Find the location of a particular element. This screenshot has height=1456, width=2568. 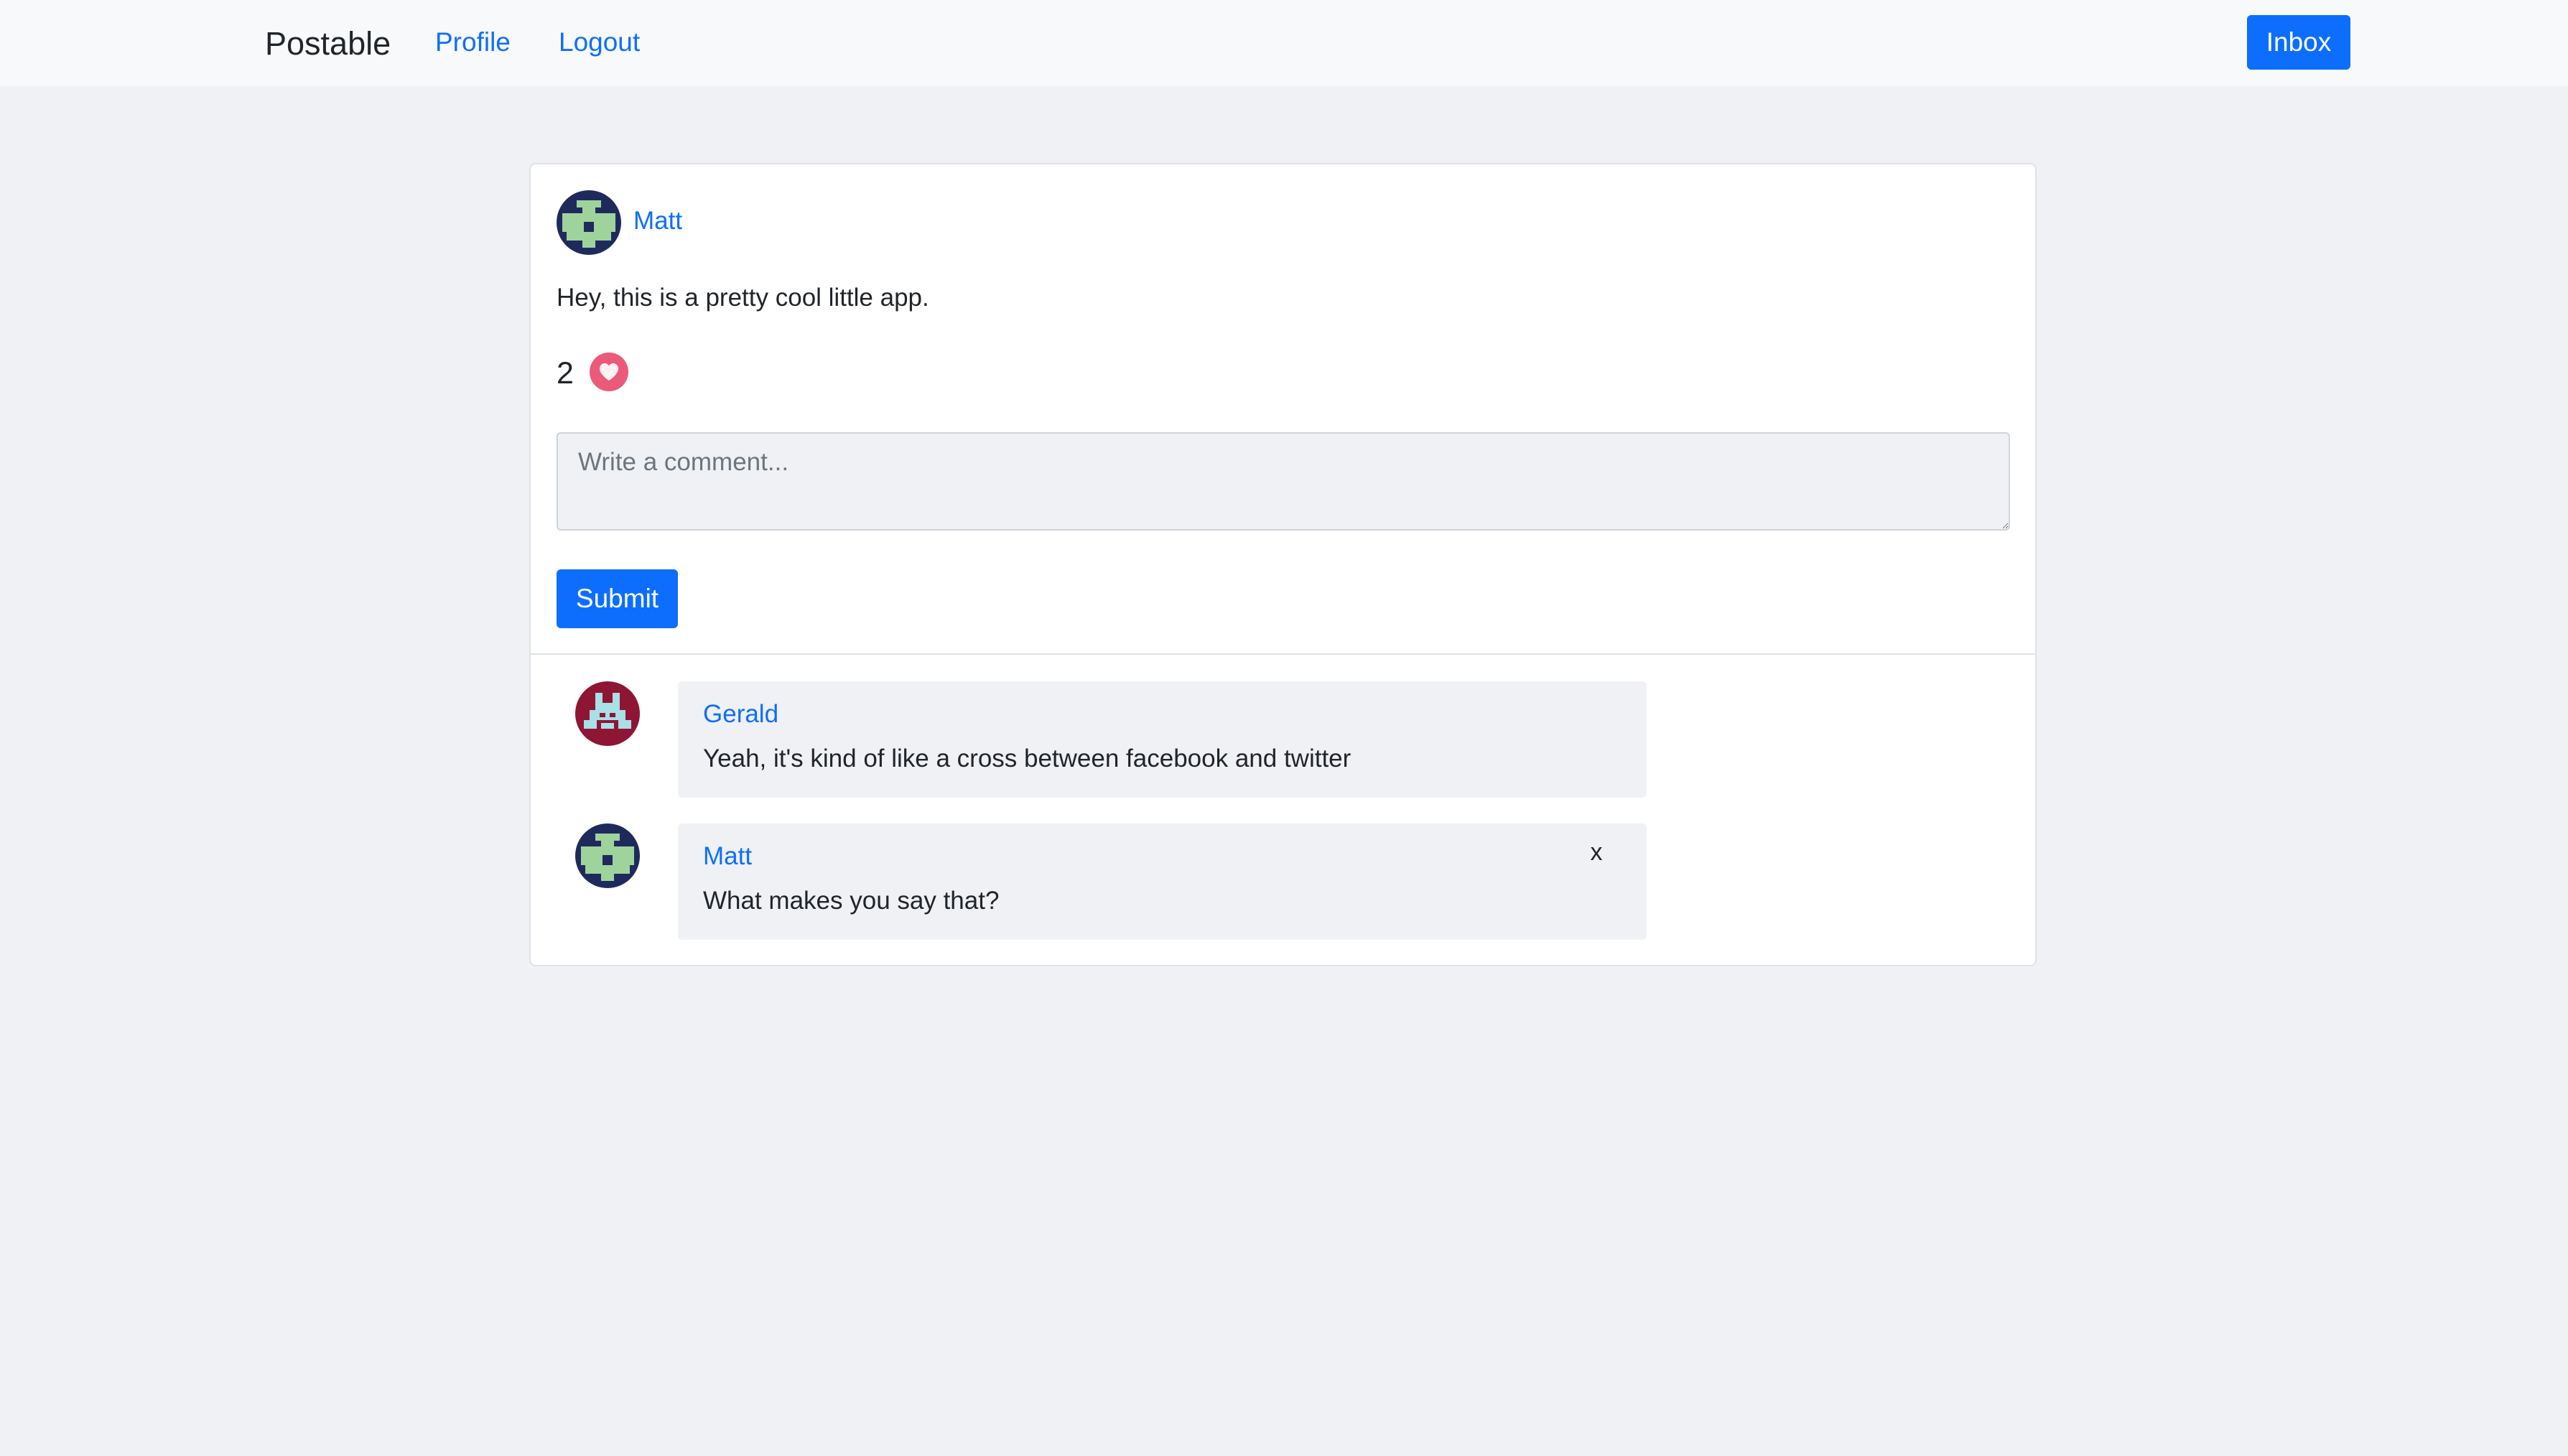

post-text: Hey, this is a pretty cool little app. is located at coordinates (743, 298).